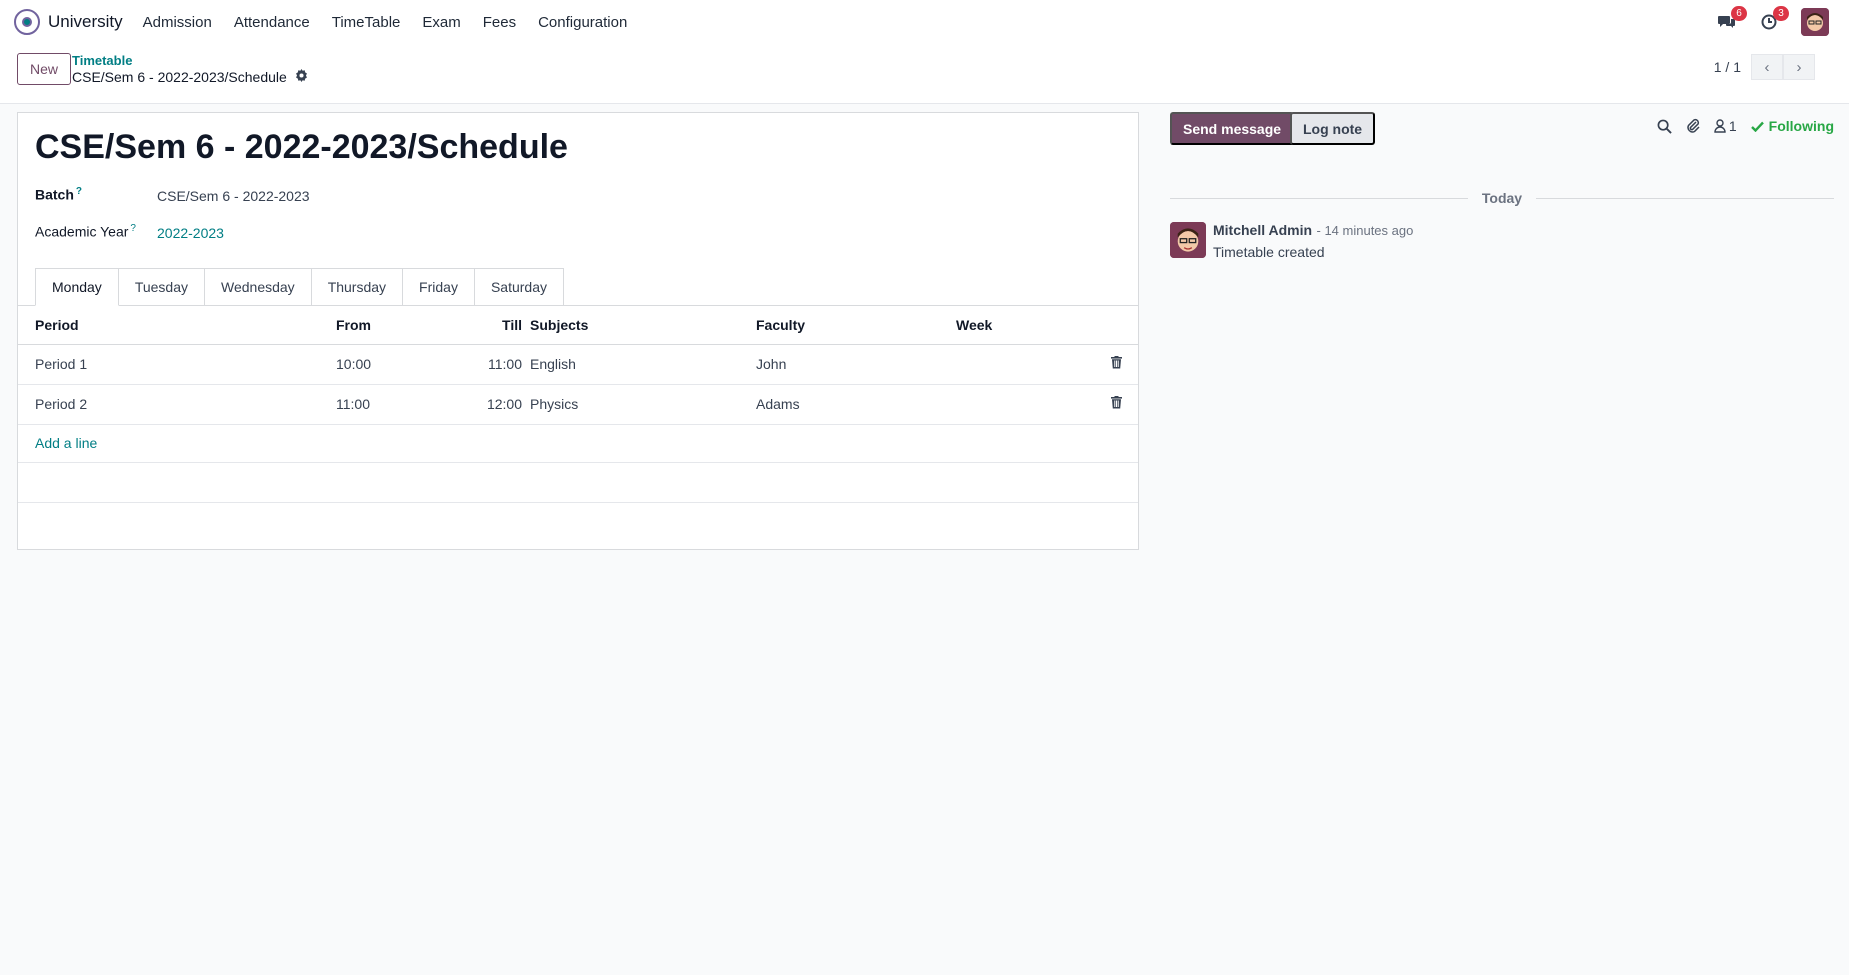 This screenshot has width=1849, height=975. Describe the element at coordinates (1031, 325) in the screenshot. I see `column-header-week: Week` at that location.